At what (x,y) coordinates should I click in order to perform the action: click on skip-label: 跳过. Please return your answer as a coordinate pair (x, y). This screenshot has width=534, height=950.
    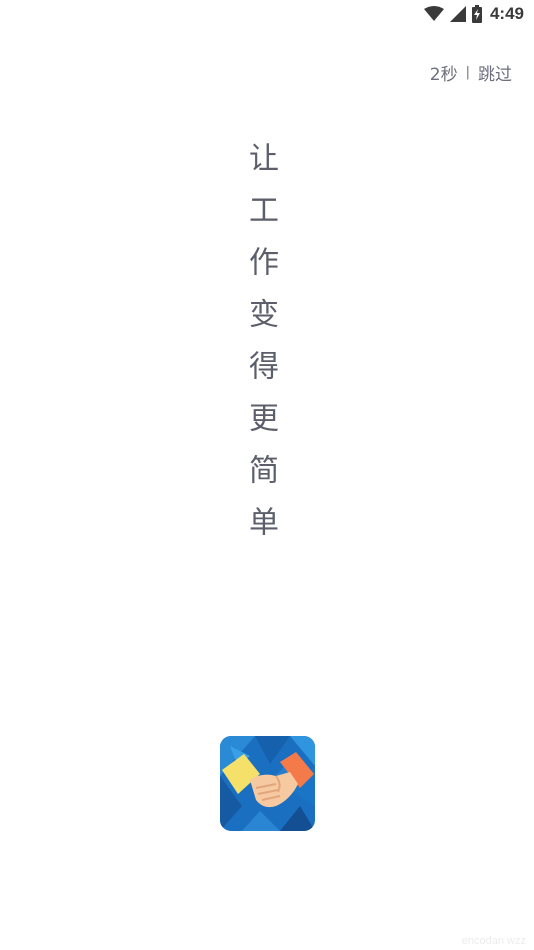
    Looking at the image, I should click on (495, 75).